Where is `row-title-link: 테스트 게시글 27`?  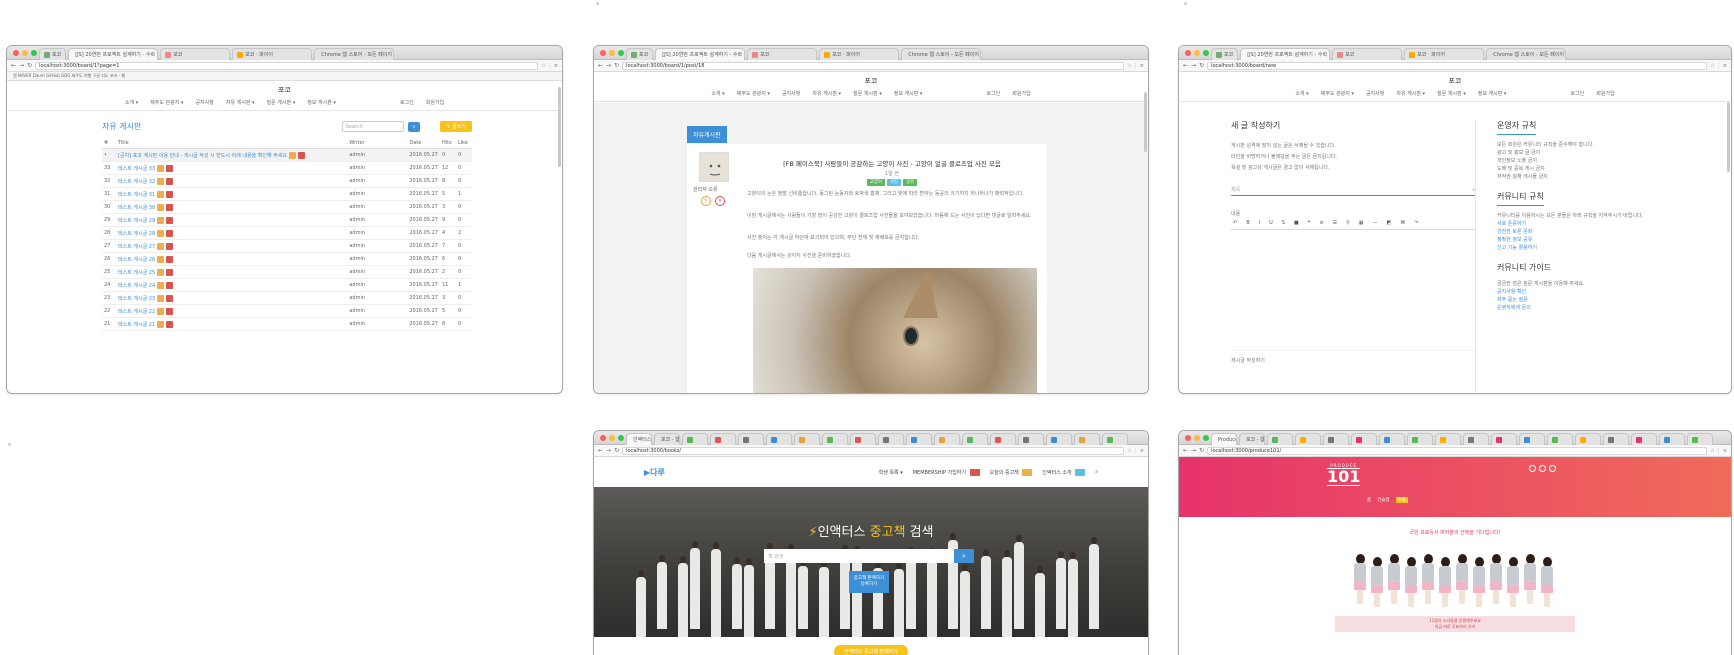 row-title-link: 테스트 게시글 27 is located at coordinates (136, 247).